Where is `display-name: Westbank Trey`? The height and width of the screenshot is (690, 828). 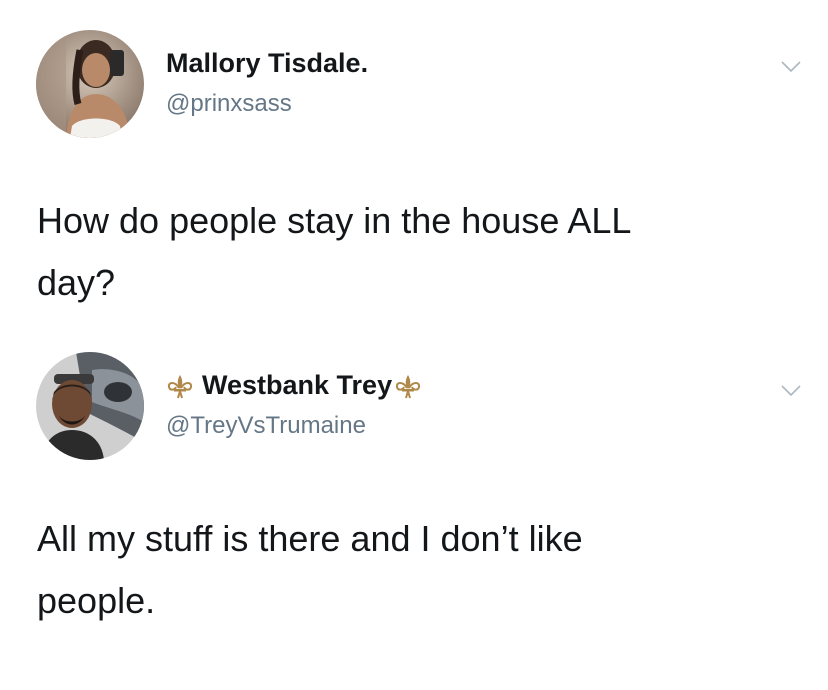
display-name: Westbank Trey is located at coordinates (294, 385).